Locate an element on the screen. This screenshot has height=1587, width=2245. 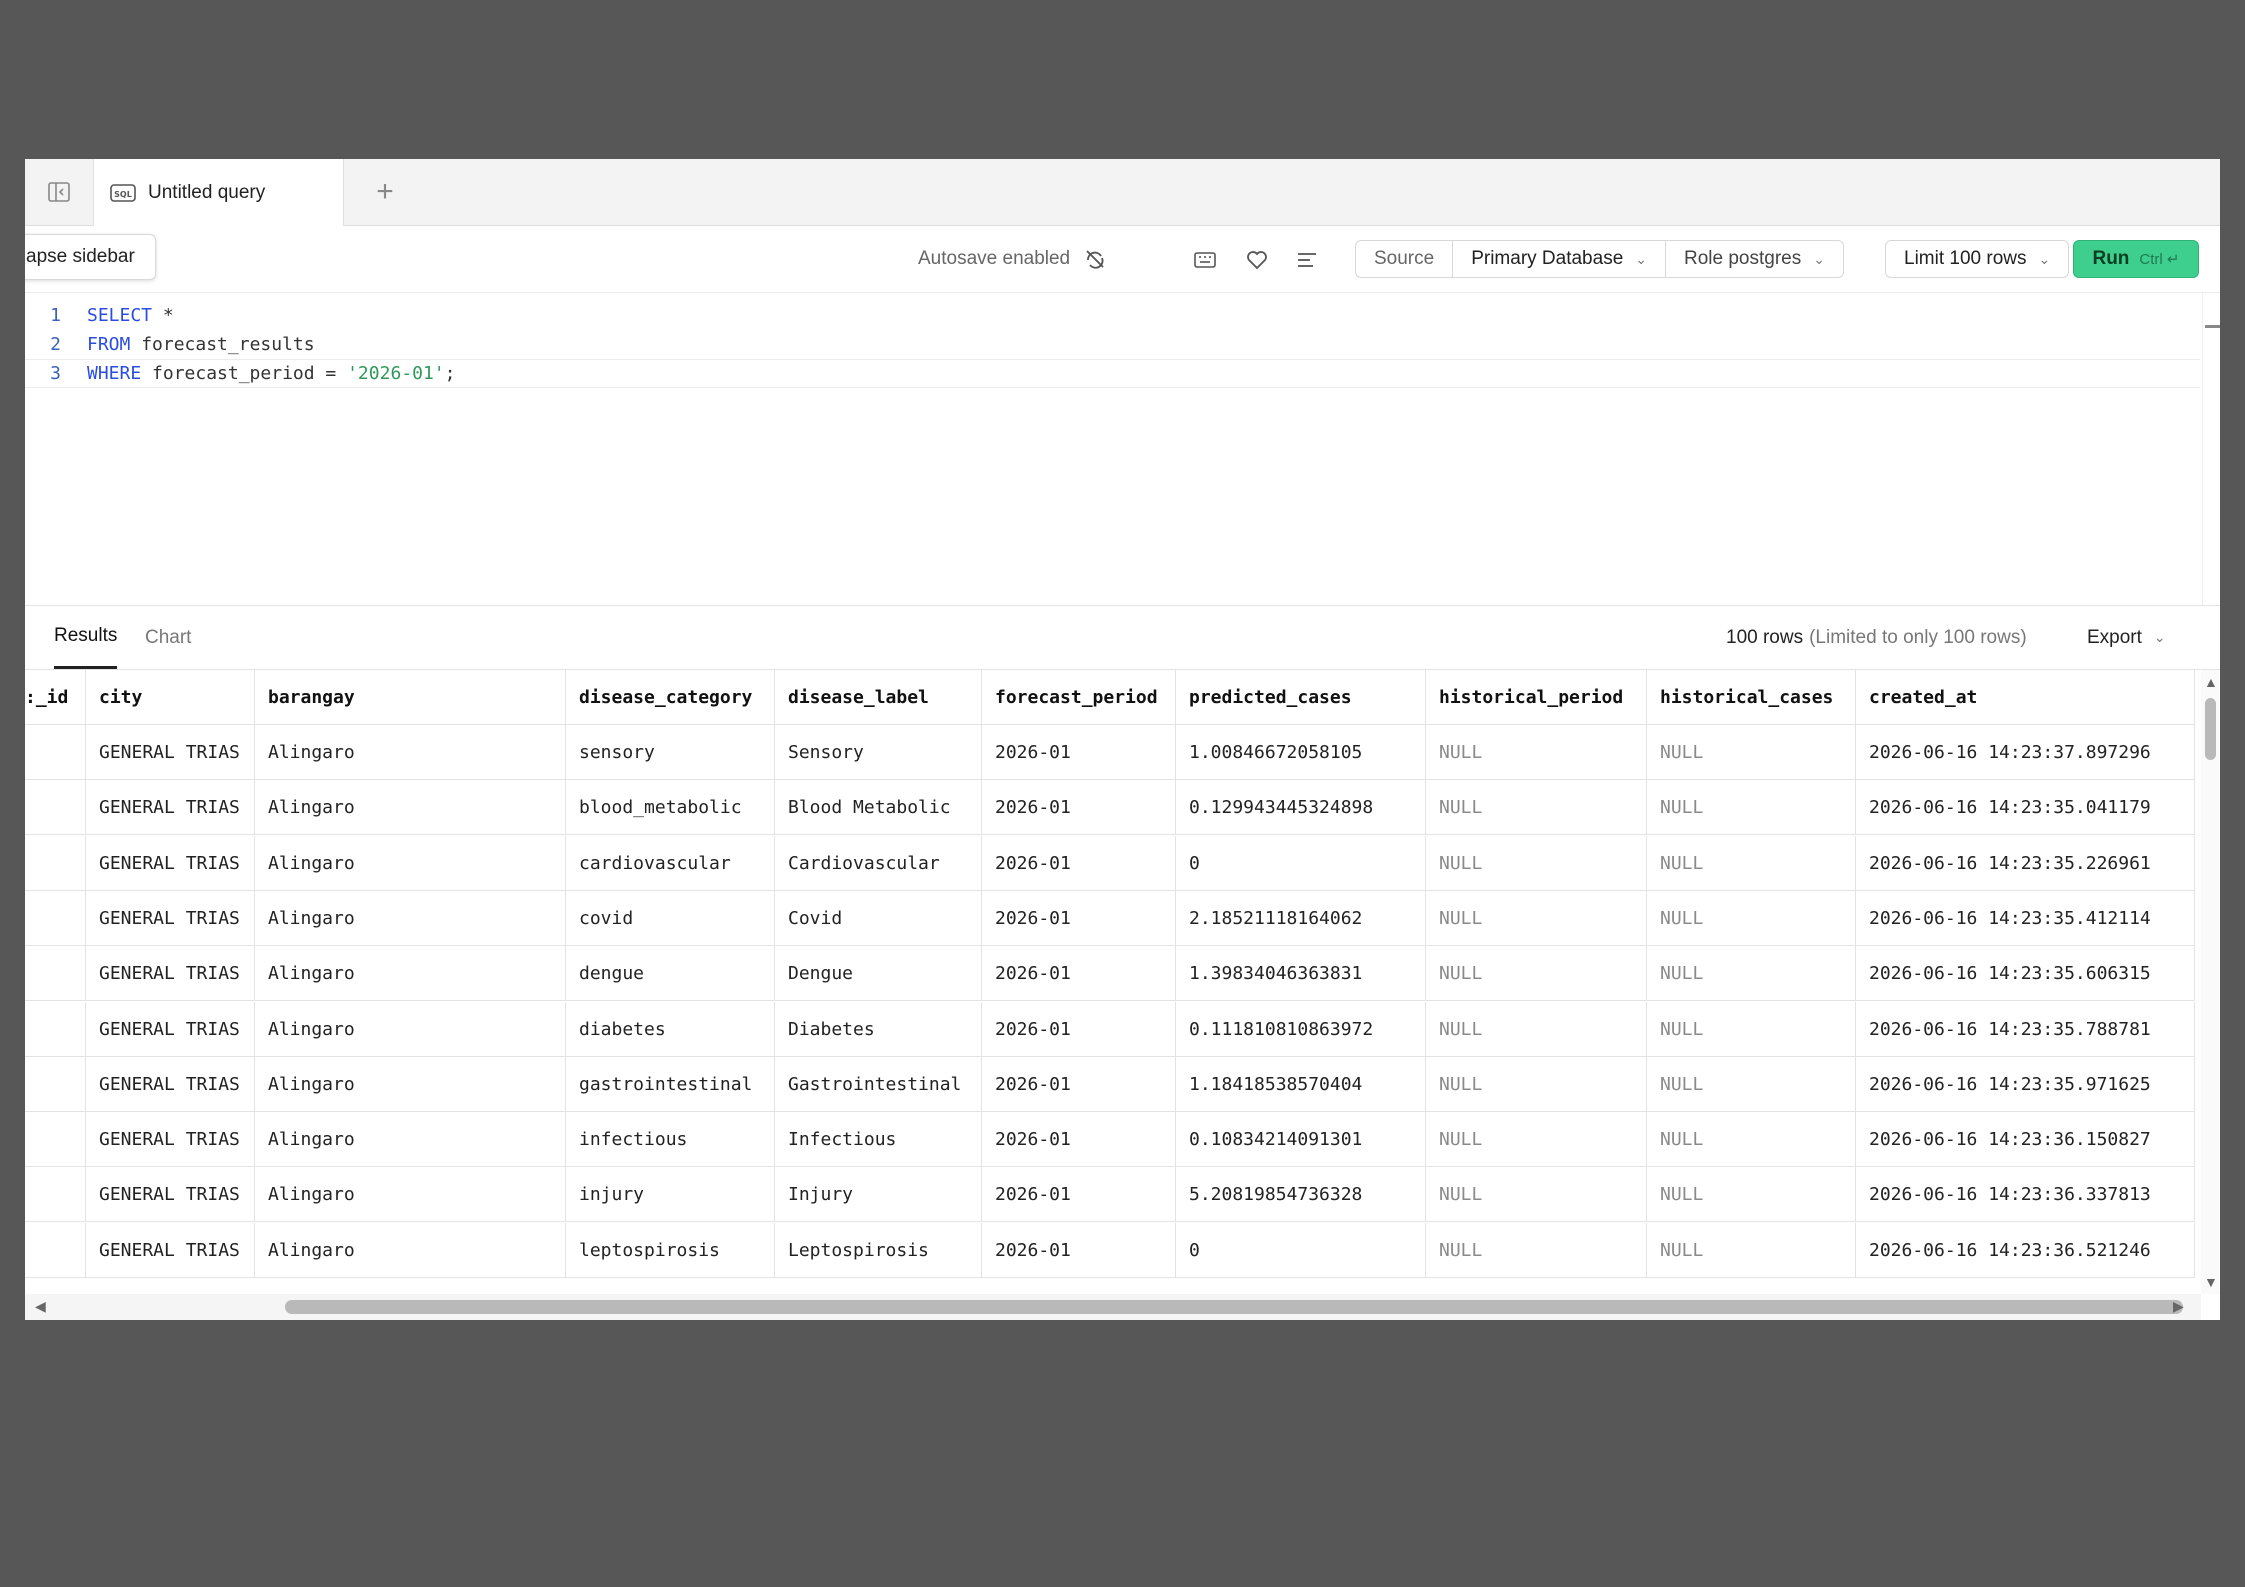
export-dropdown: Export ⌄ is located at coordinates (2126, 637).